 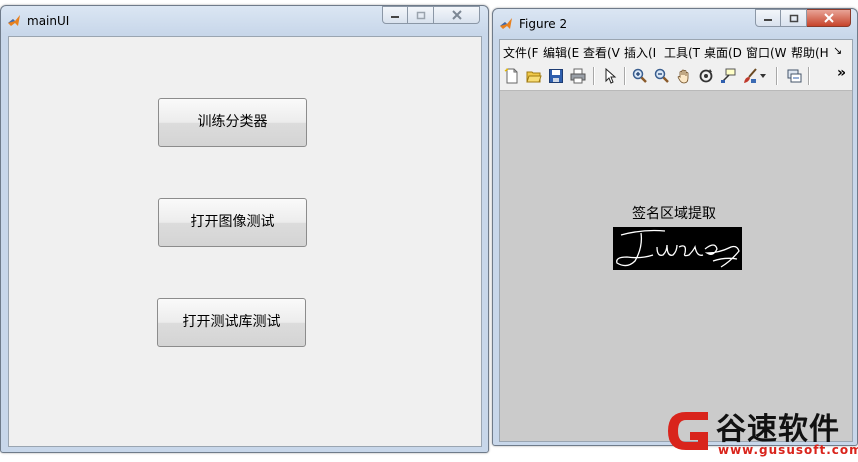 I want to click on train-classifier-button: 训练分类器, so click(x=232, y=122).